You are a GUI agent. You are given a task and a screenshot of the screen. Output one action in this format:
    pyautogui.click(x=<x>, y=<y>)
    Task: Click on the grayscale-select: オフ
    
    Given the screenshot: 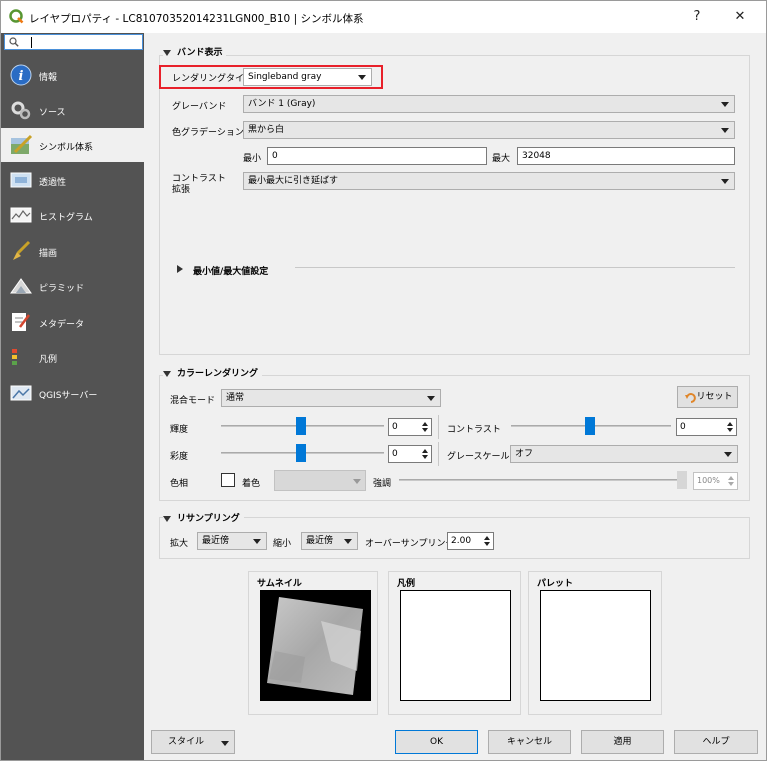 What is the action you would take?
    pyautogui.click(x=624, y=454)
    